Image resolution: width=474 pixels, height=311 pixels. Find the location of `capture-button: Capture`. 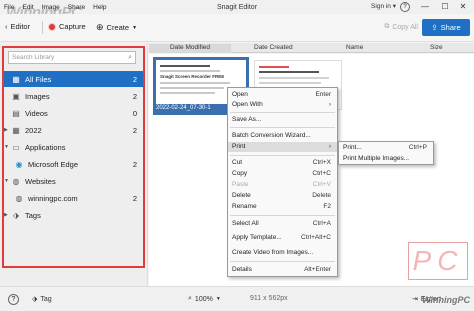

capture-button: Capture is located at coordinates (67, 26).